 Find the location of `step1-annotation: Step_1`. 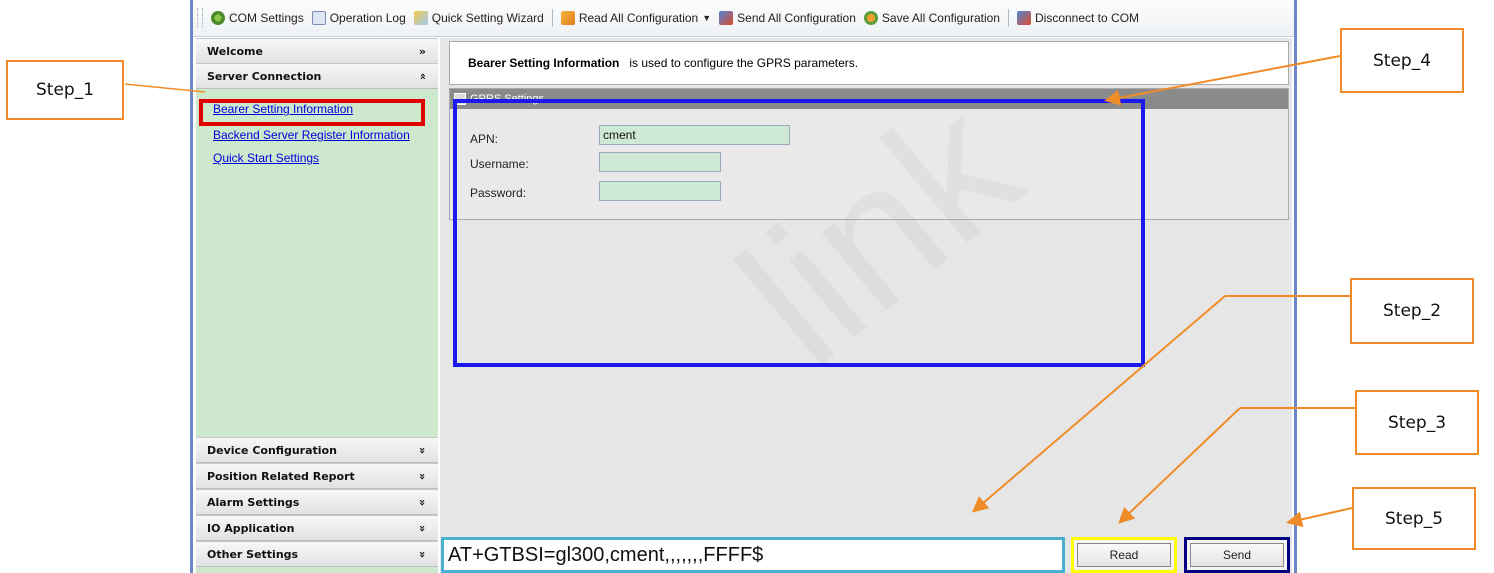

step1-annotation: Step_1 is located at coordinates (65, 90).